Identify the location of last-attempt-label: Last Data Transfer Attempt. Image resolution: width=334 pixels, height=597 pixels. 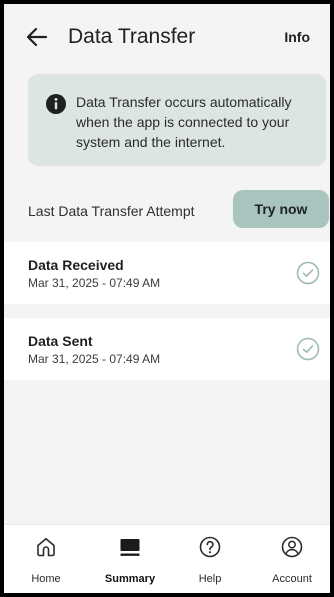
(111, 211).